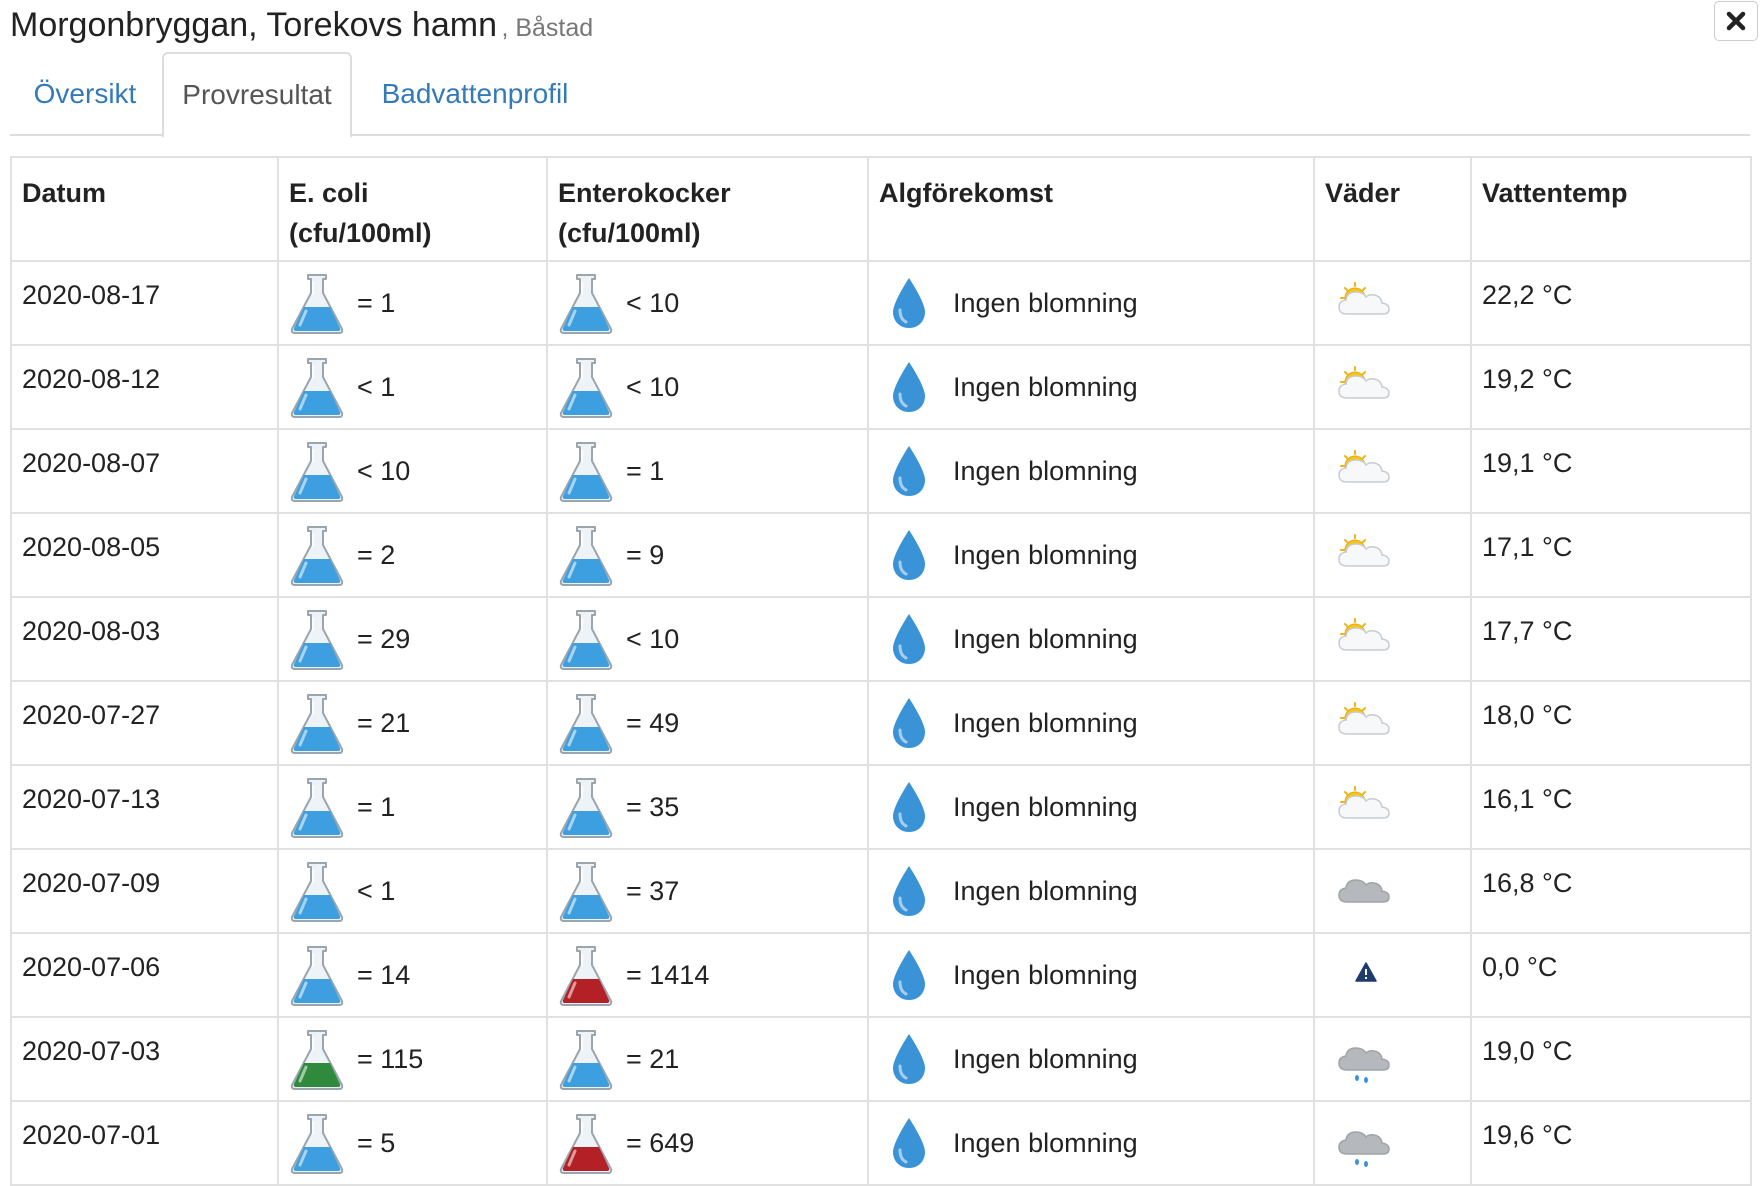 This screenshot has width=1760, height=1186. I want to click on tab-provresultat: Provresultat, so click(257, 95).